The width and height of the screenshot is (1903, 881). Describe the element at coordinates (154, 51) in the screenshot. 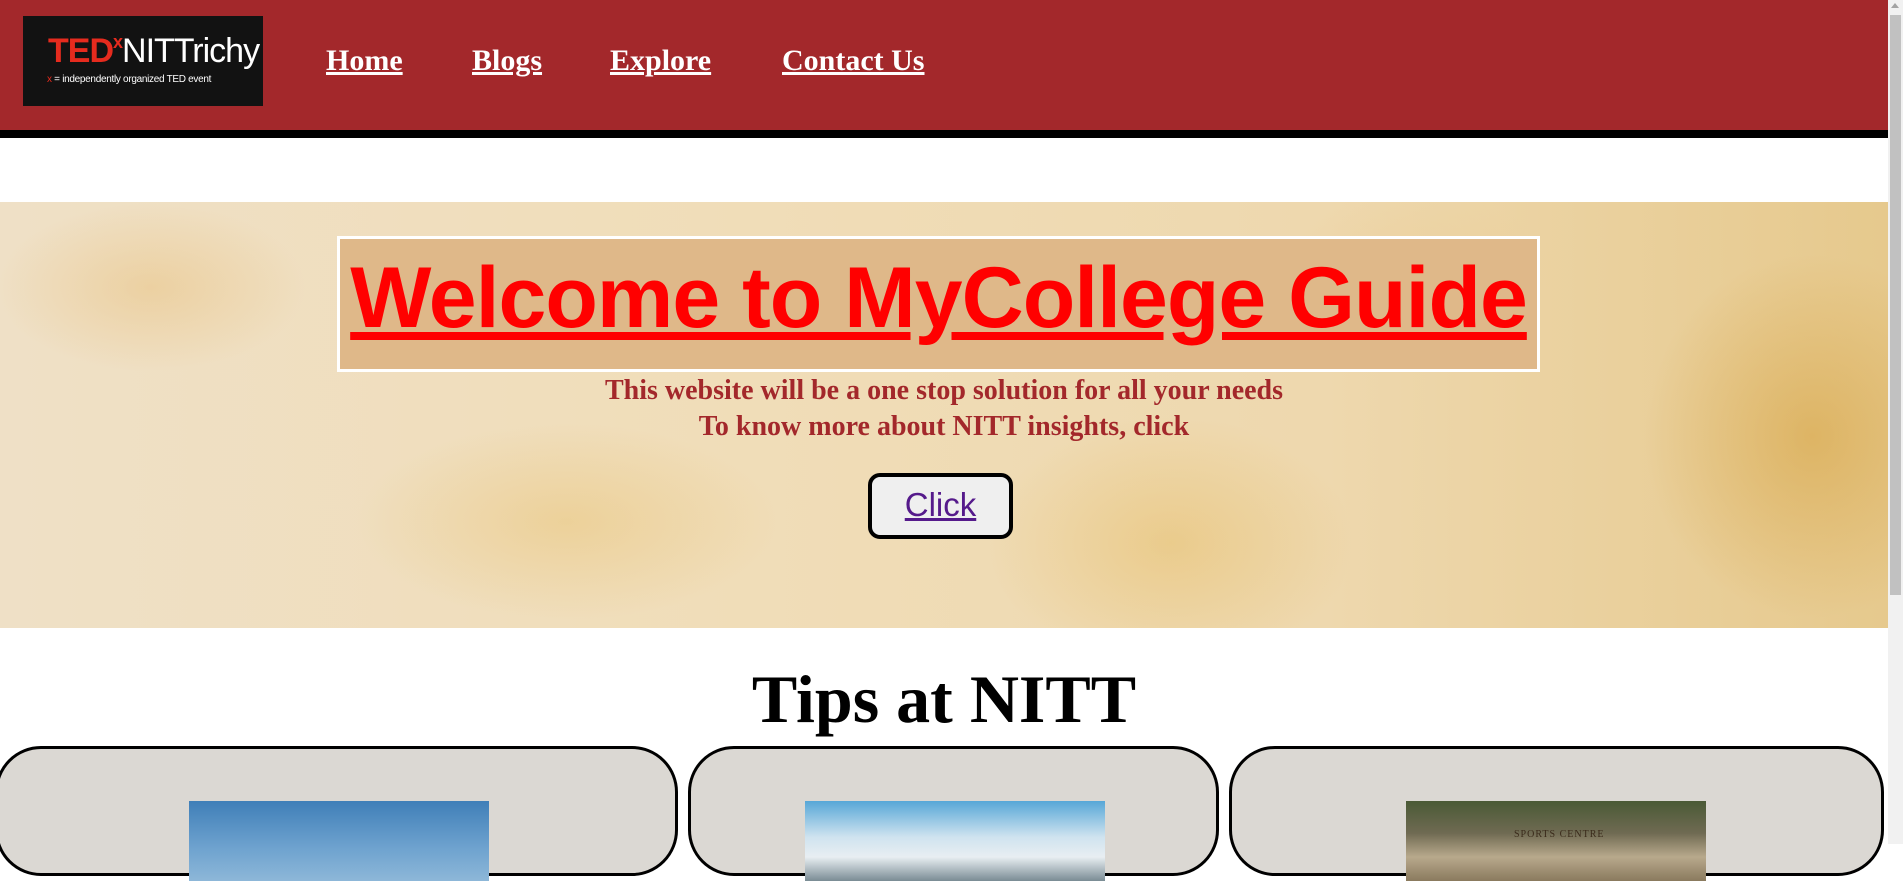

I see `logo-wordmark: TEDxNITTrichy` at that location.